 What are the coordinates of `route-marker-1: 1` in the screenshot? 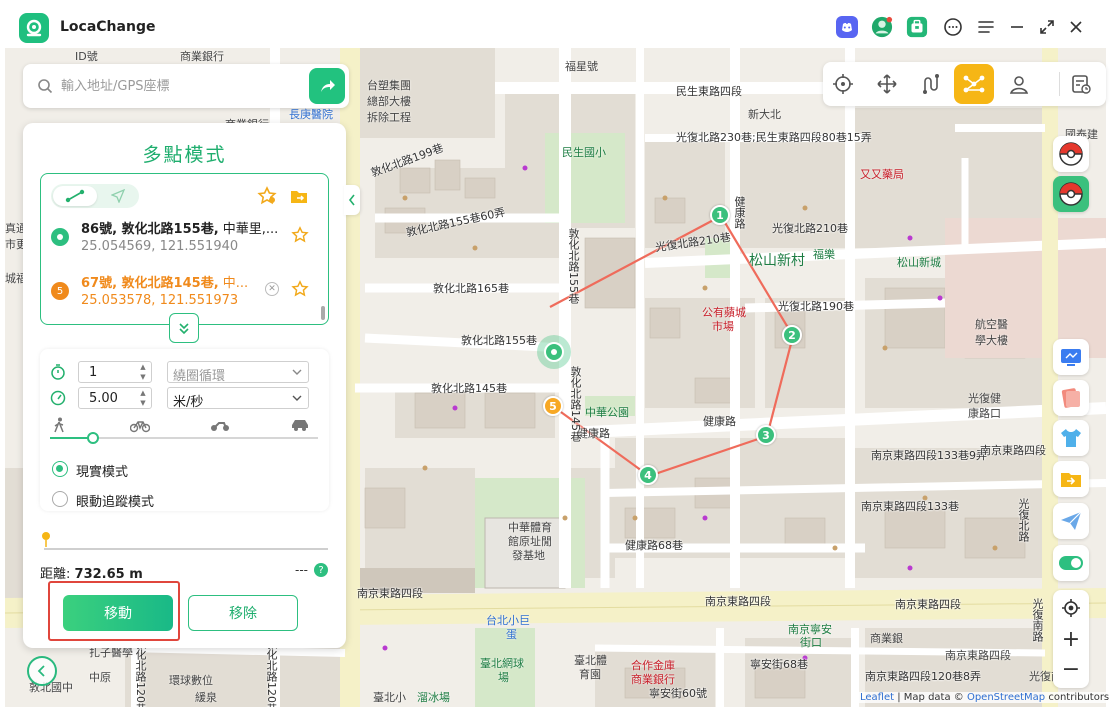 It's located at (720, 215).